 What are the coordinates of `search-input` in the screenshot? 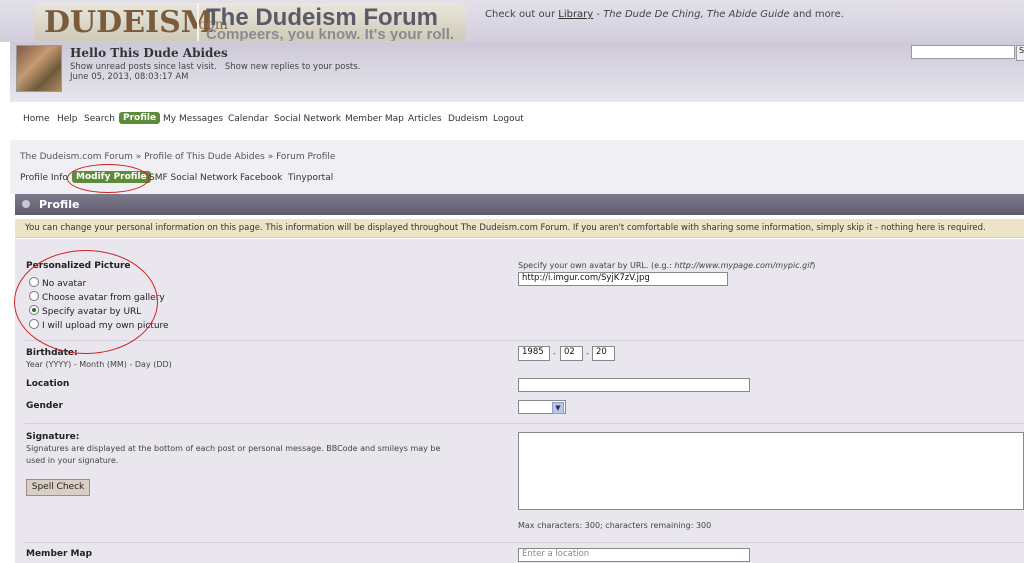 It's located at (963, 52).